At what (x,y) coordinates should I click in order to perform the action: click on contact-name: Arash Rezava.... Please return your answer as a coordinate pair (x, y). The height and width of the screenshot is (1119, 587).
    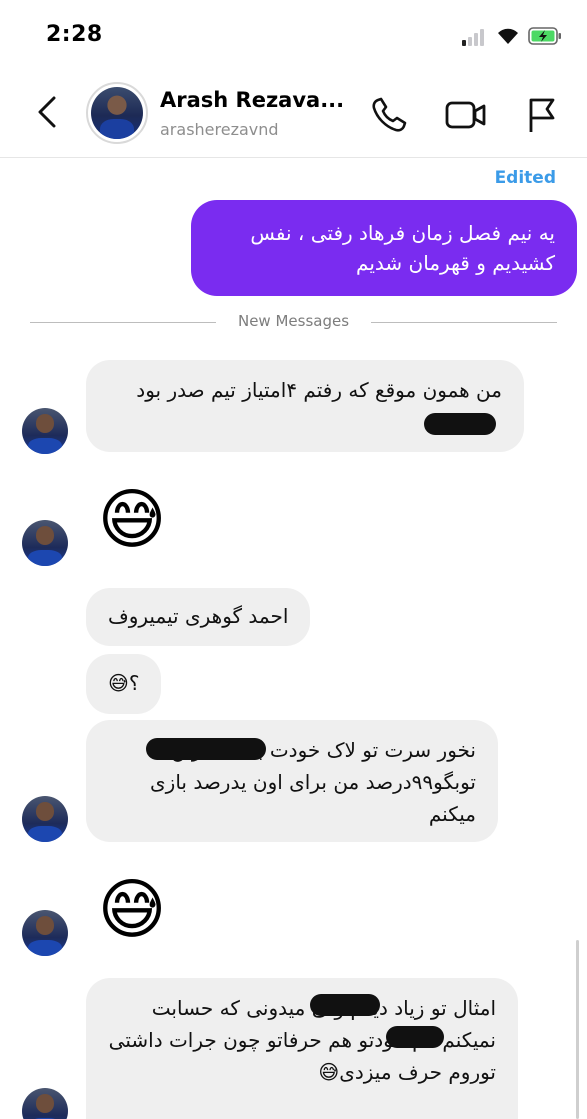
    Looking at the image, I should click on (252, 100).